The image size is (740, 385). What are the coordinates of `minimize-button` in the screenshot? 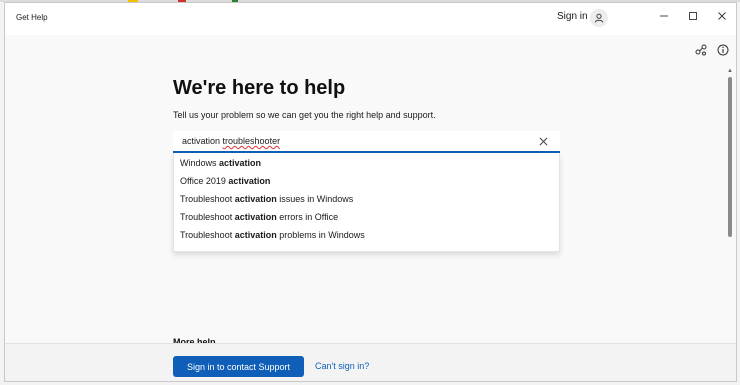 It's located at (664, 16).